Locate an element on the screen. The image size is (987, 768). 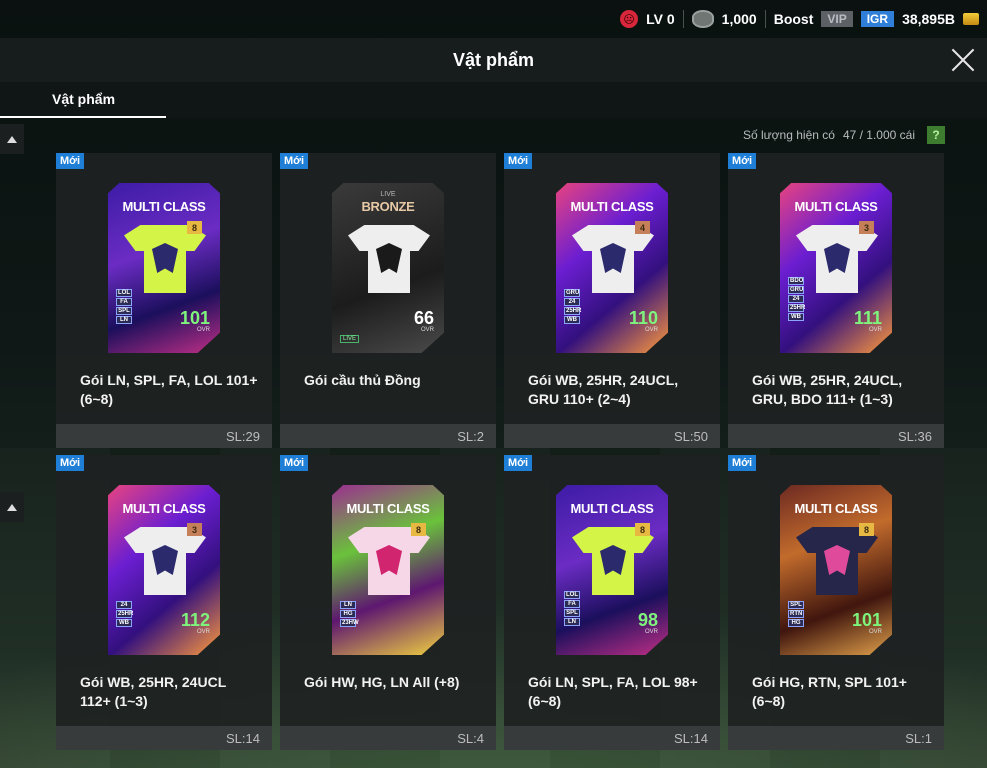
pack-name: Gói LN, SPL, FA, LOL 98+ (6~8) is located at coordinates (613, 691).